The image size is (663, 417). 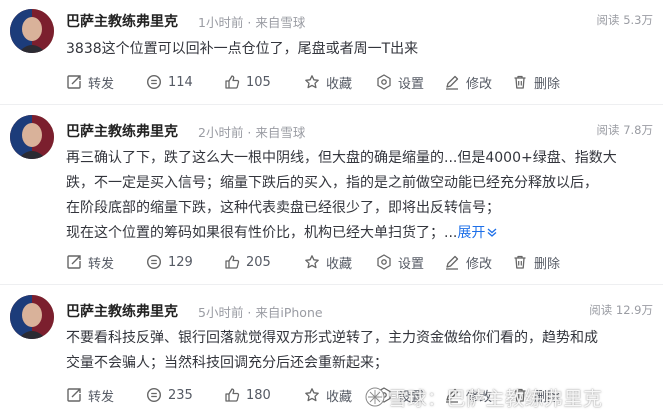 What do you see at coordinates (359, 233) in the screenshot?
I see `content-line: 现在这个位置的筹码如果很有性价比，机构已经大单扫货了；...展开` at bounding box center [359, 233].